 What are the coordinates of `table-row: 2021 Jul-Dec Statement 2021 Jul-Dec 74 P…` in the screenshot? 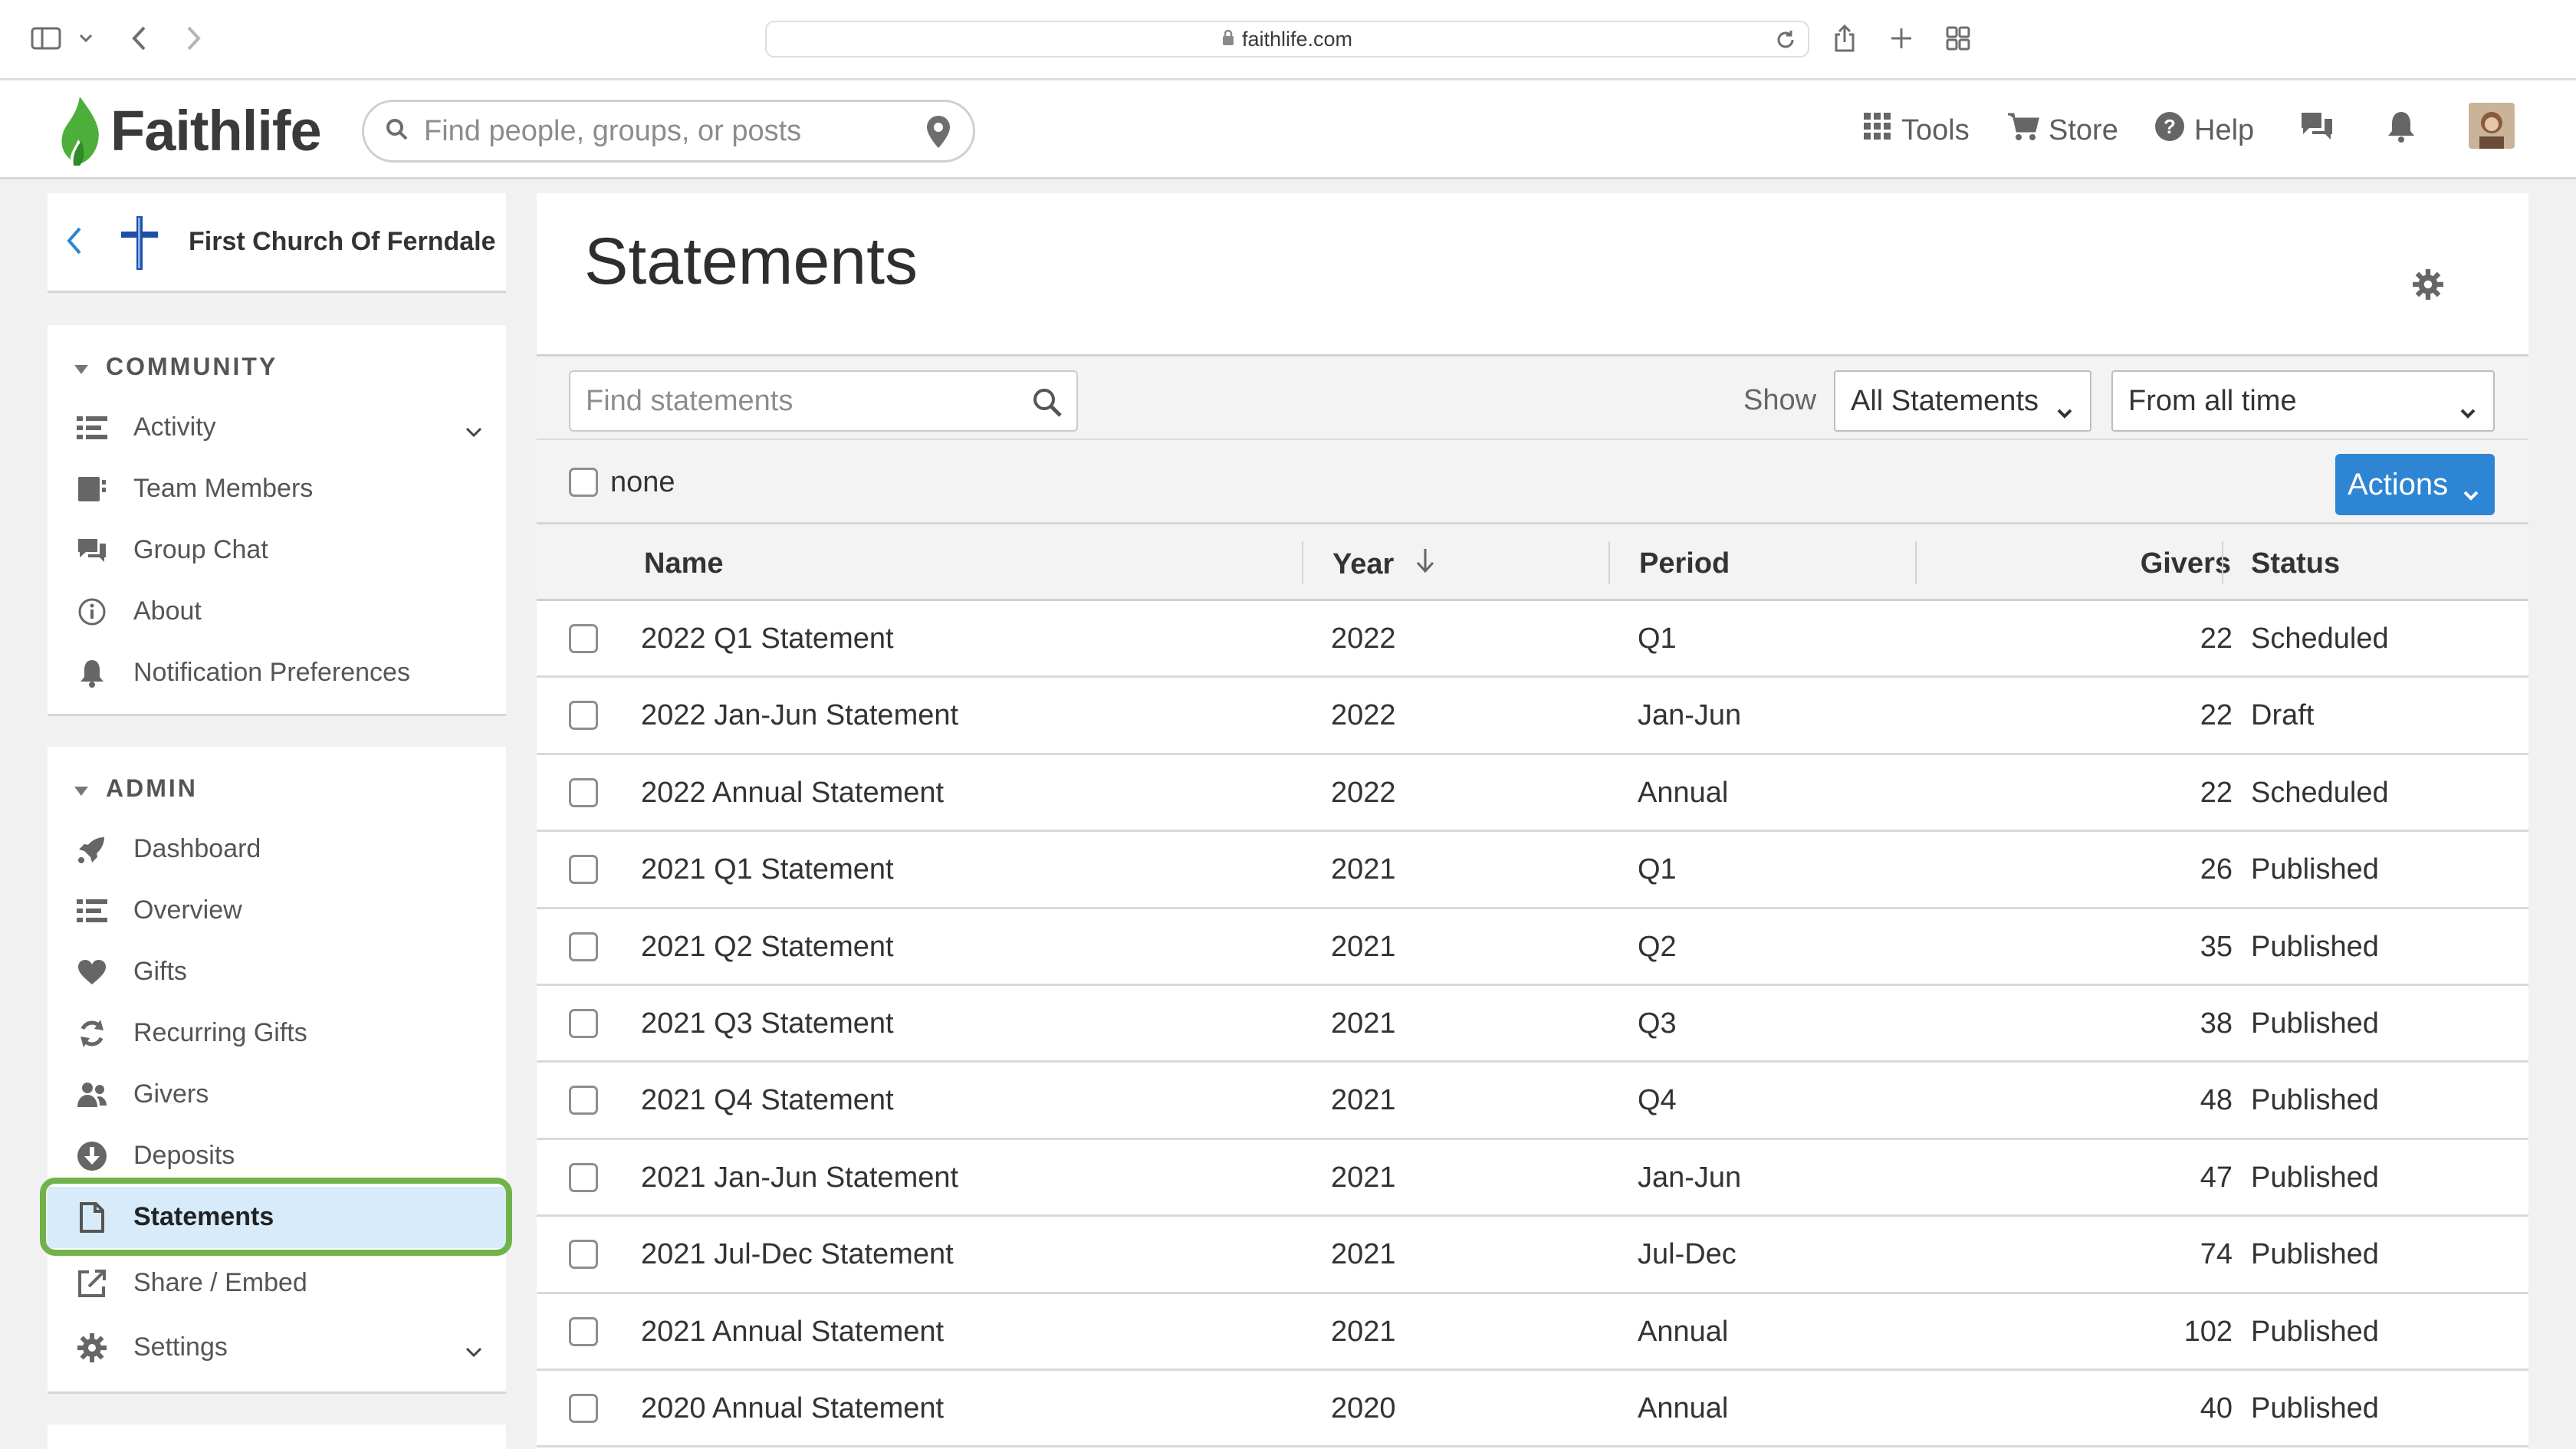 It's located at (1533, 1256).